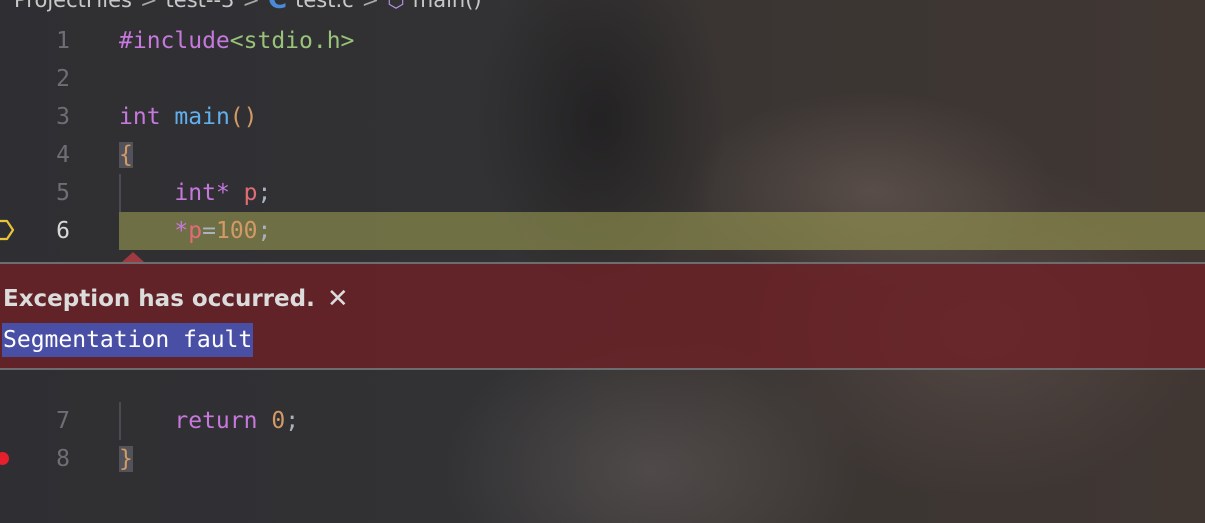 The height and width of the screenshot is (523, 1205). Describe the element at coordinates (73, 6) in the screenshot. I see `breadcrumb-item-projectfiles: ProjectFiles` at that location.